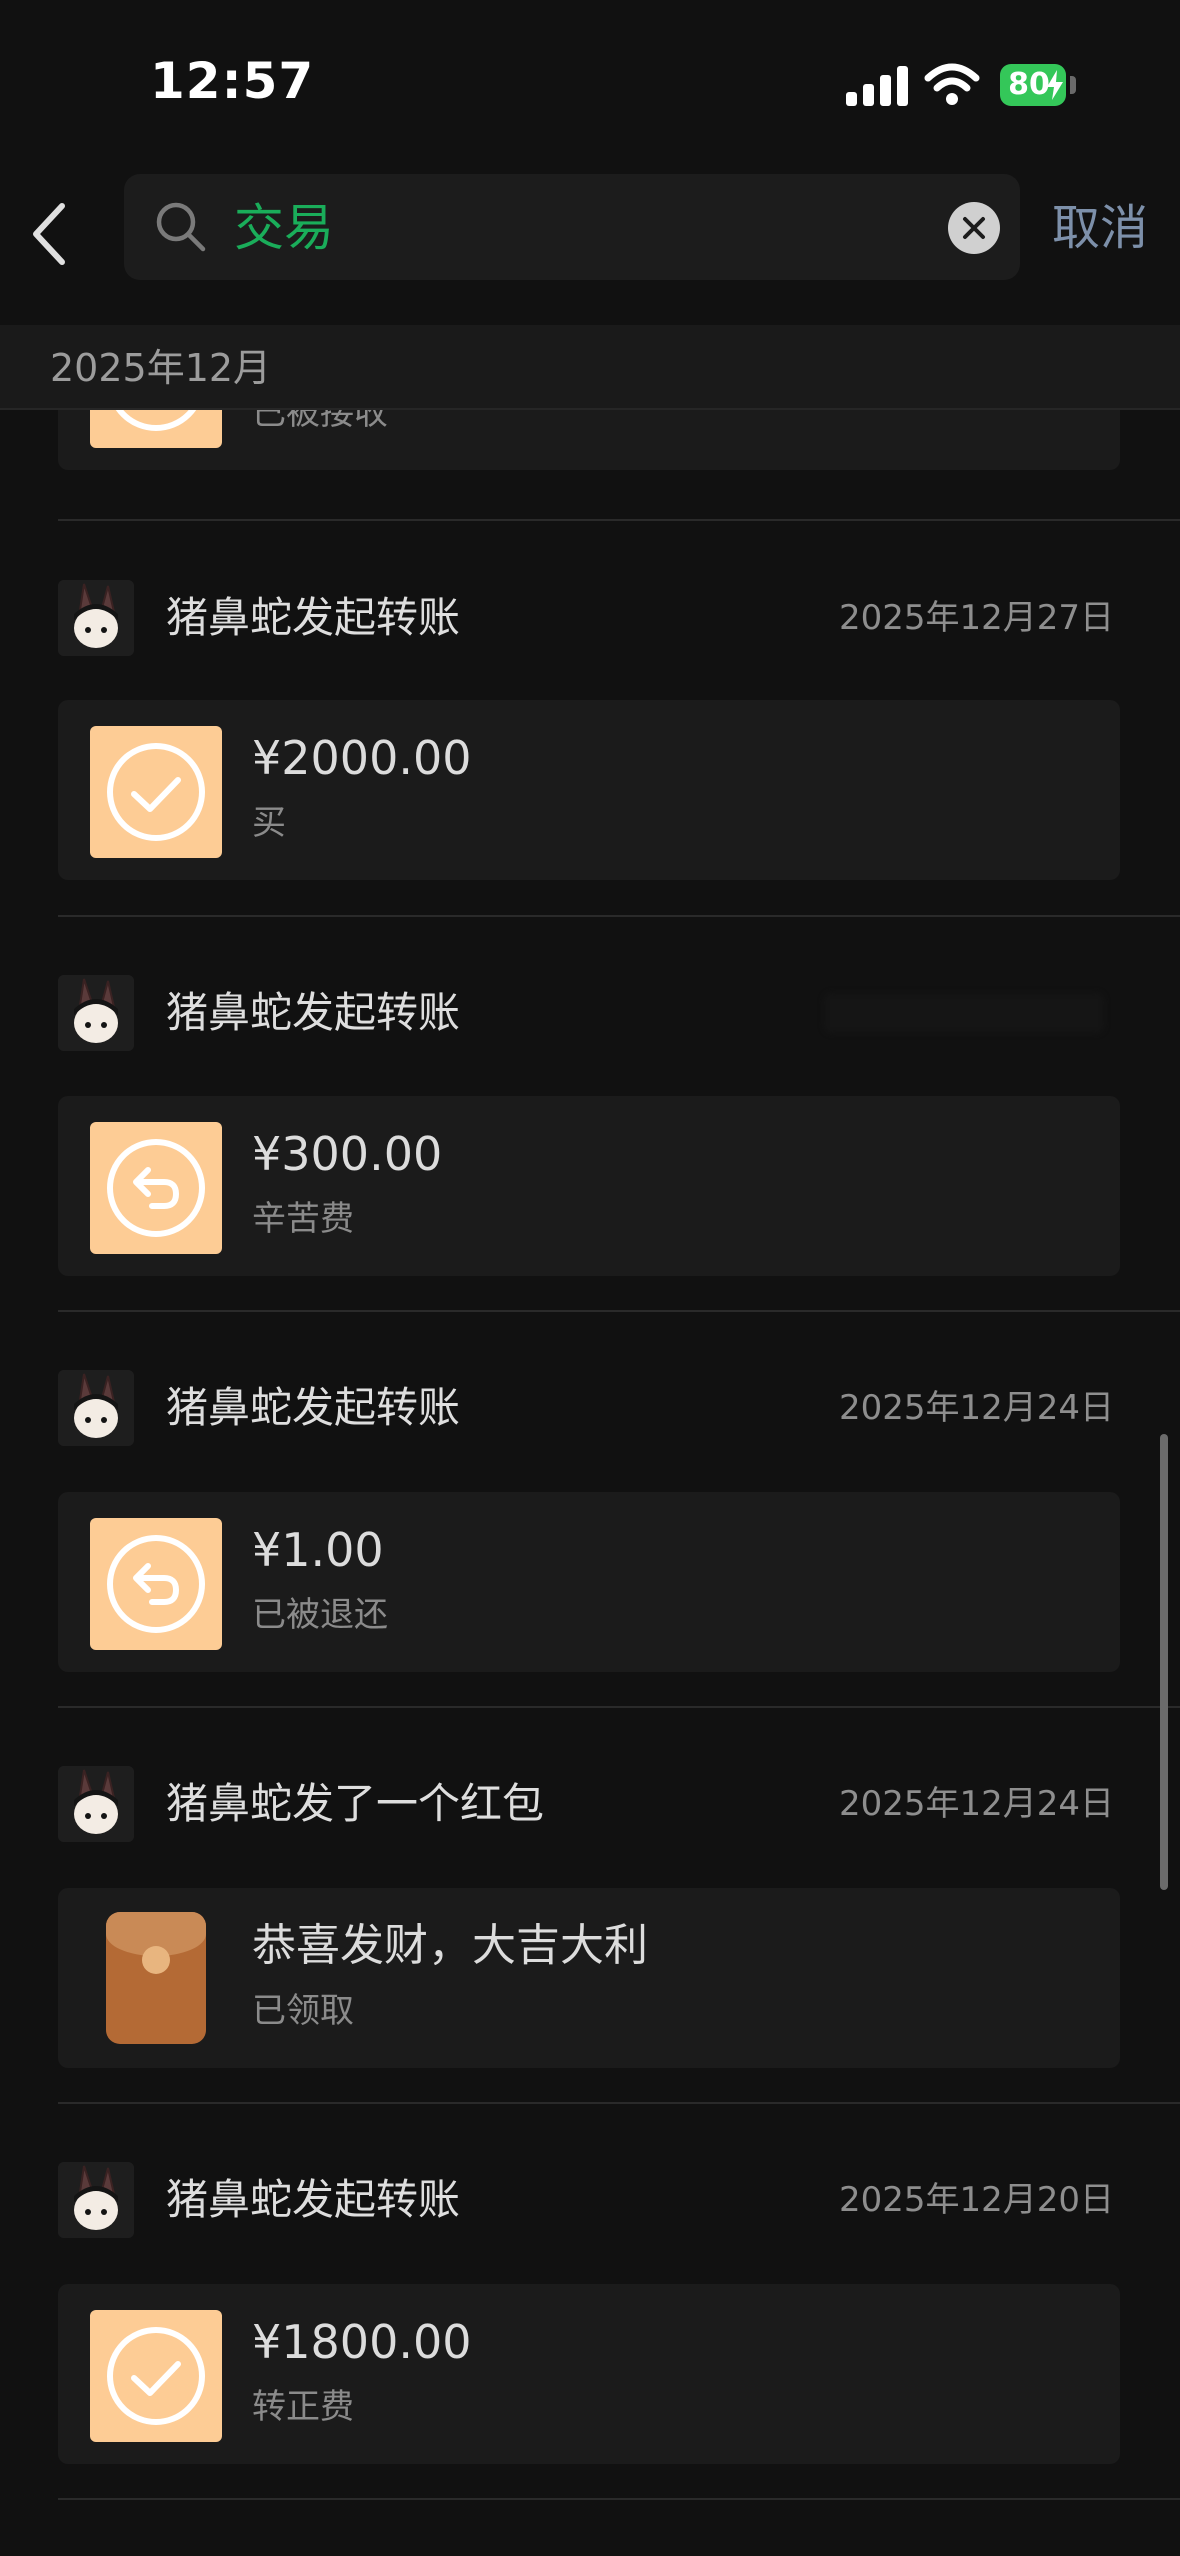  What do you see at coordinates (589, 1410) in the screenshot?
I see `list-item-header: 猪鼻蛇发起转账 2025年12月24日` at bounding box center [589, 1410].